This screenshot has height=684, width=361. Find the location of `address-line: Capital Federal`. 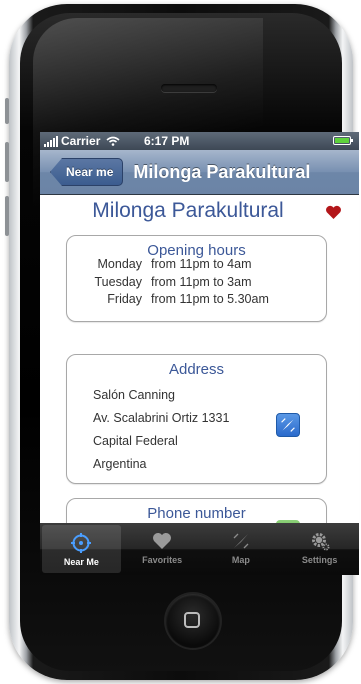

address-line: Capital Federal is located at coordinates (135, 441).